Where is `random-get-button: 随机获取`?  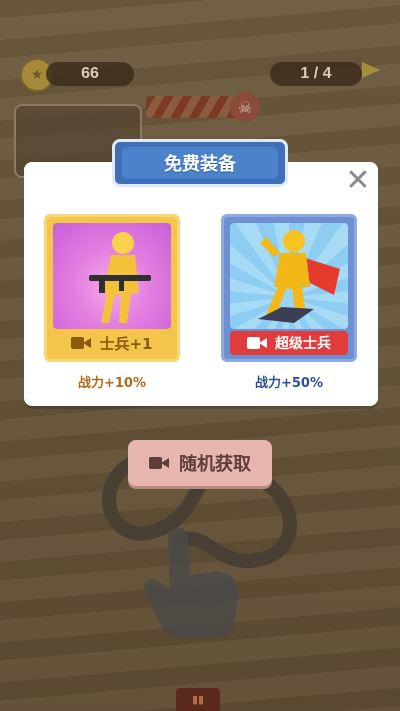 random-get-button: 随机获取 is located at coordinates (200, 463).